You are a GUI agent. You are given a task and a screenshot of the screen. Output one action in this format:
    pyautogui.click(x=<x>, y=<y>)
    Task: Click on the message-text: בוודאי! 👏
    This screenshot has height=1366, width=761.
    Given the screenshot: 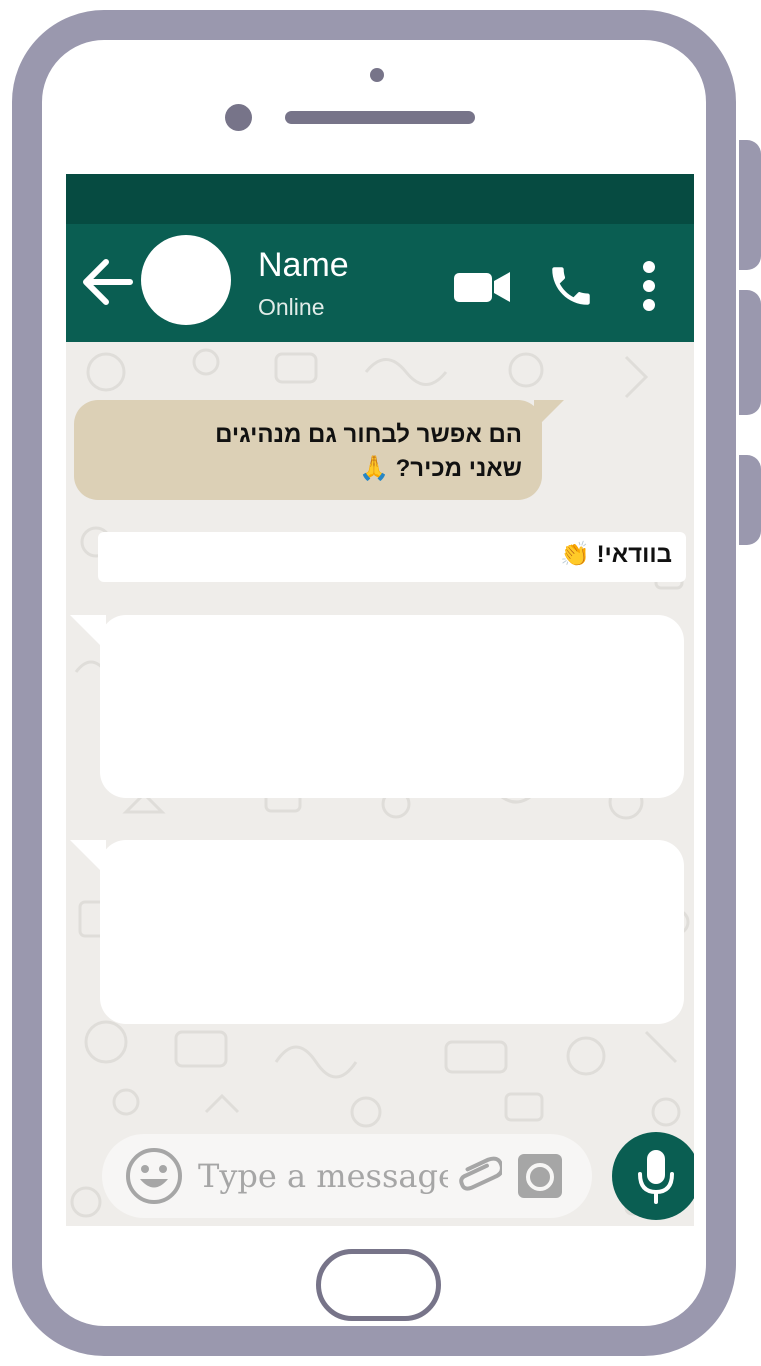 What is the action you would take?
    pyautogui.click(x=616, y=554)
    